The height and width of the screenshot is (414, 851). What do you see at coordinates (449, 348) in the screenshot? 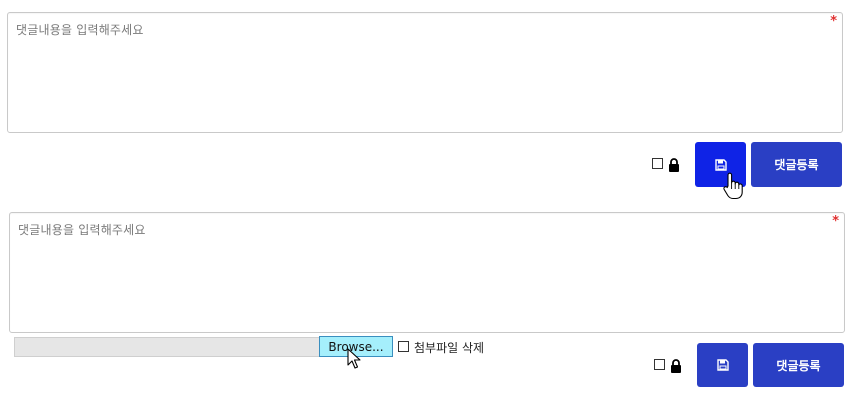
I see `delete-attachment-label: 첨부파일 삭제` at bounding box center [449, 348].